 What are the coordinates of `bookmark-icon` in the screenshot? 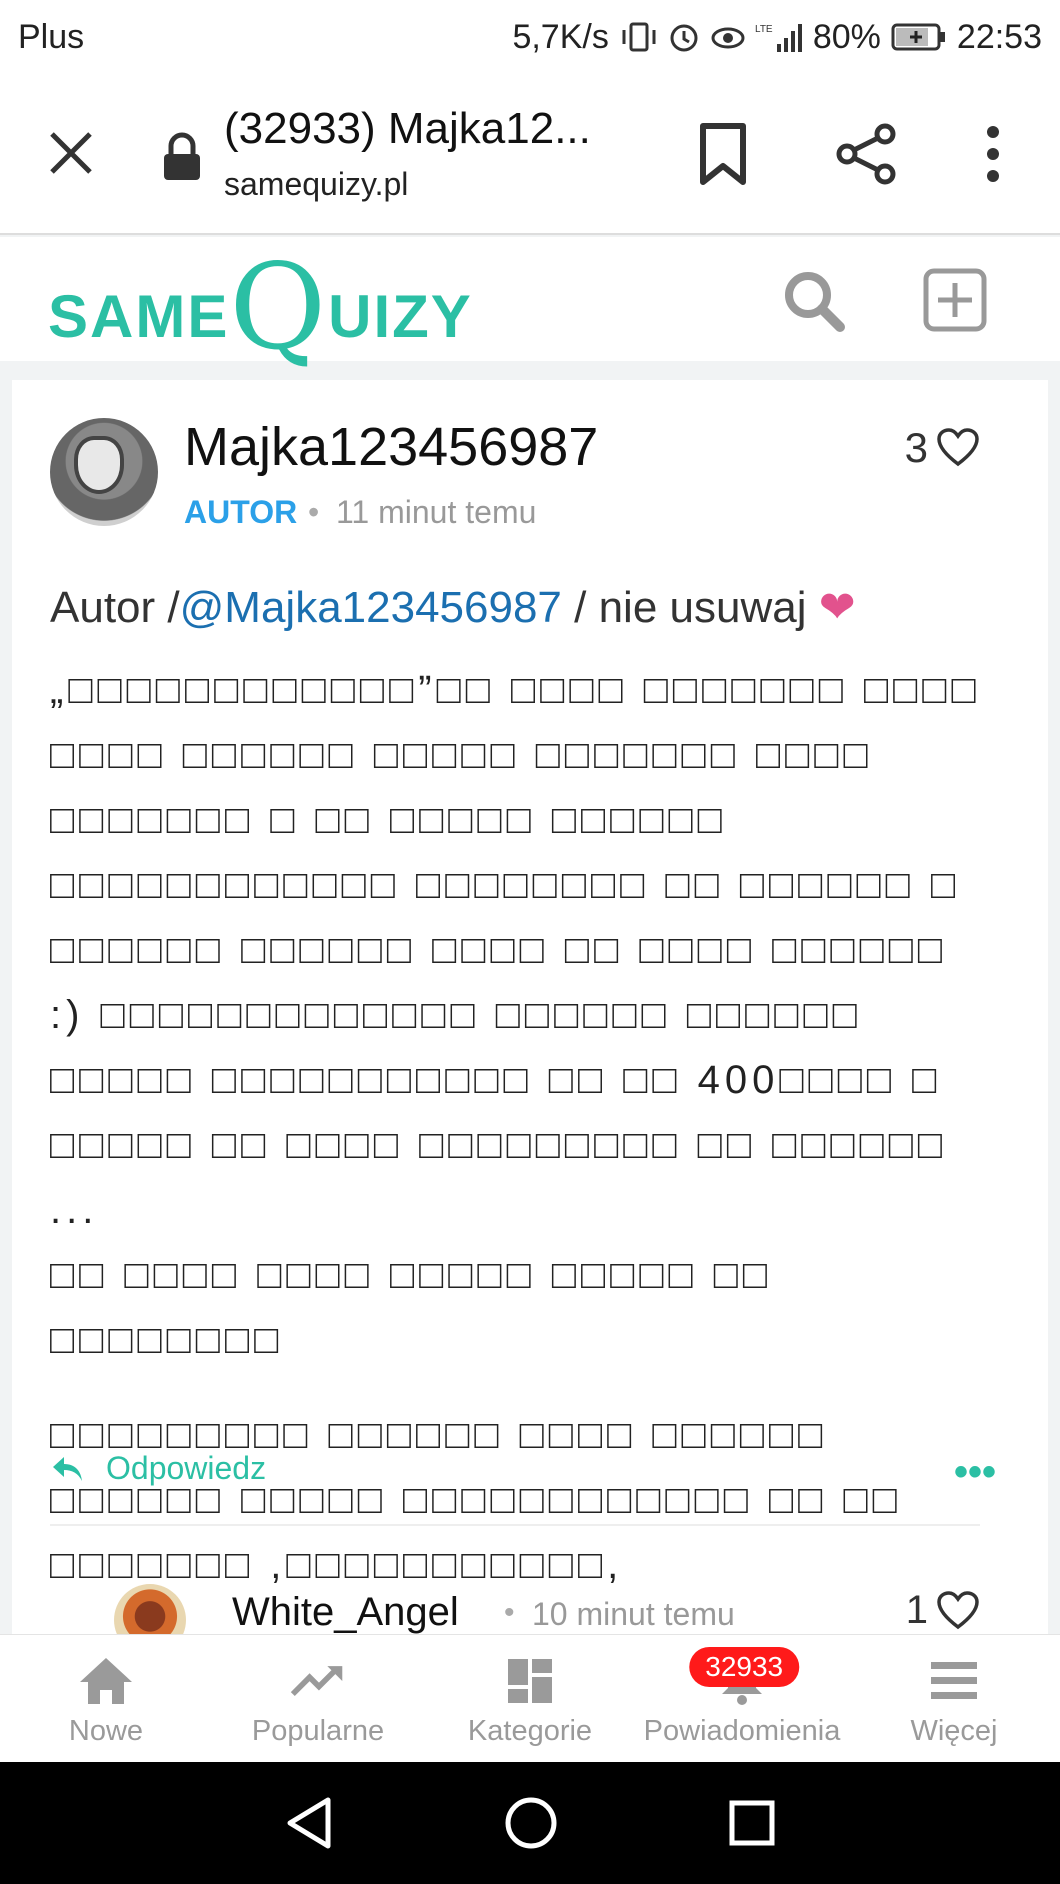 It's located at (723, 154).